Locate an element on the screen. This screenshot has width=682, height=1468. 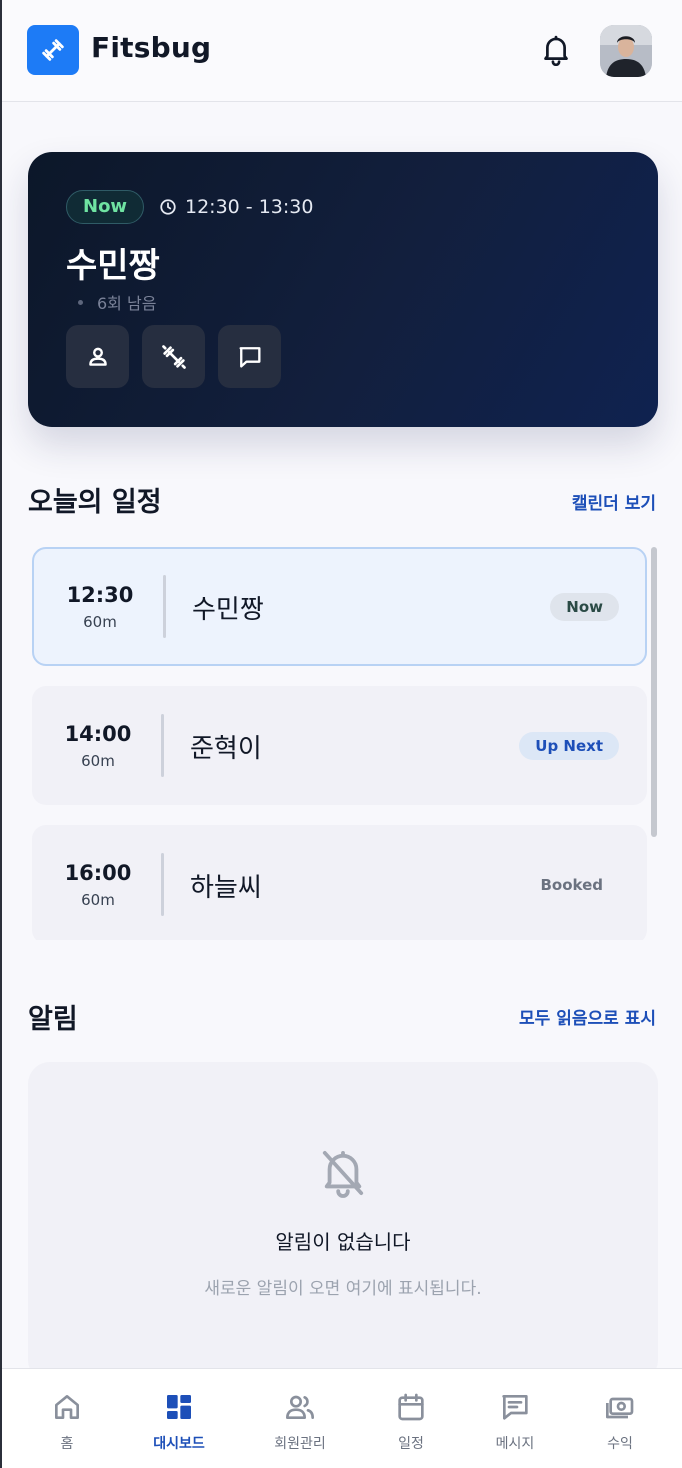
dumbbell-icon is located at coordinates (173, 356).